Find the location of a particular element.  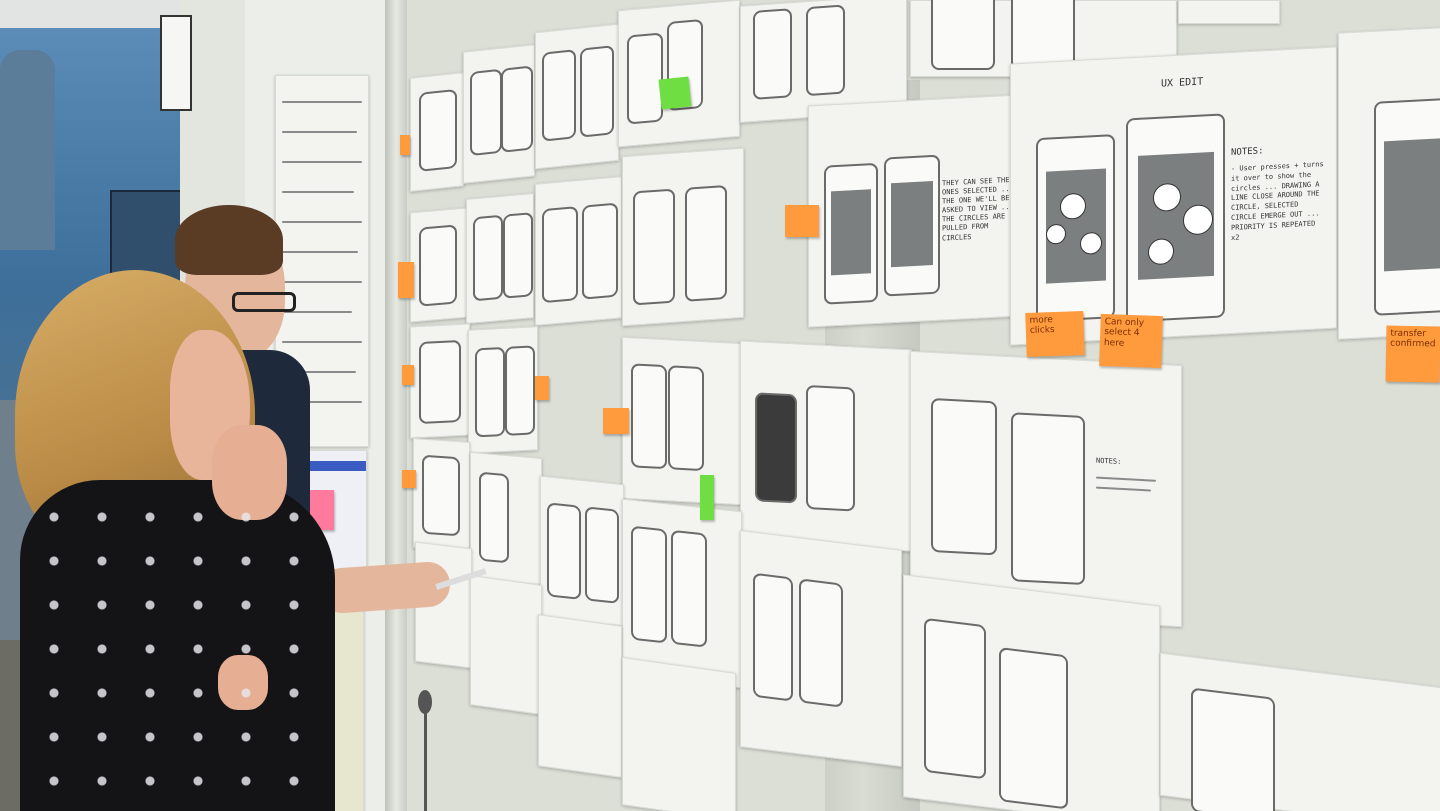

wall-sign is located at coordinates (176, 63).